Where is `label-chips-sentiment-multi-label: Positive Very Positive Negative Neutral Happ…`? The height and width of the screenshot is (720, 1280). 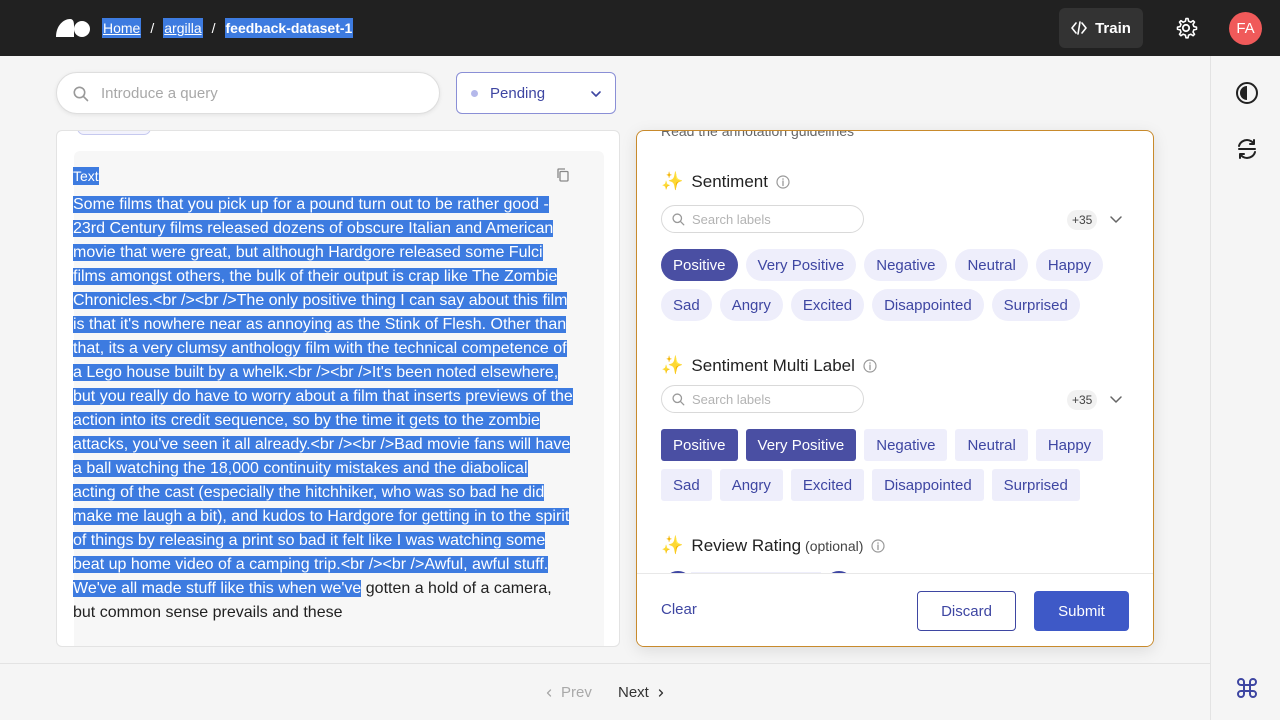
label-chips-sentiment-multi-label: Positive Very Positive Negative Neutral Happ… is located at coordinates (896, 465).